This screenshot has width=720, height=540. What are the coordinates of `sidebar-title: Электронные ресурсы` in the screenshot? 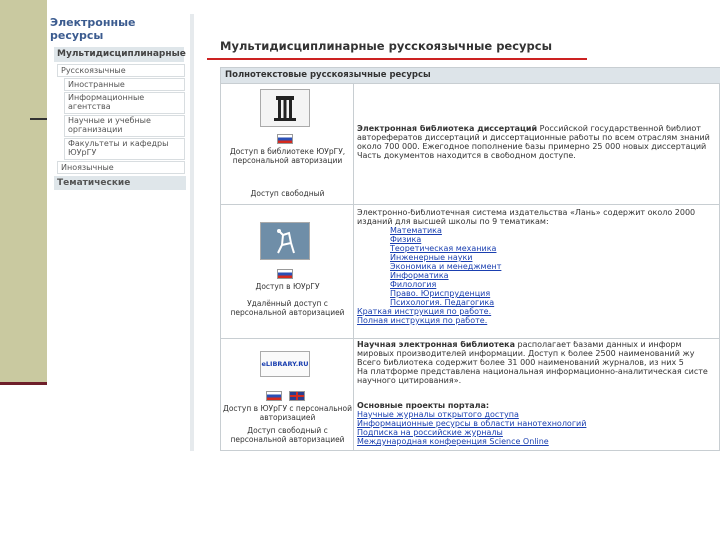 It's located at (92, 29).